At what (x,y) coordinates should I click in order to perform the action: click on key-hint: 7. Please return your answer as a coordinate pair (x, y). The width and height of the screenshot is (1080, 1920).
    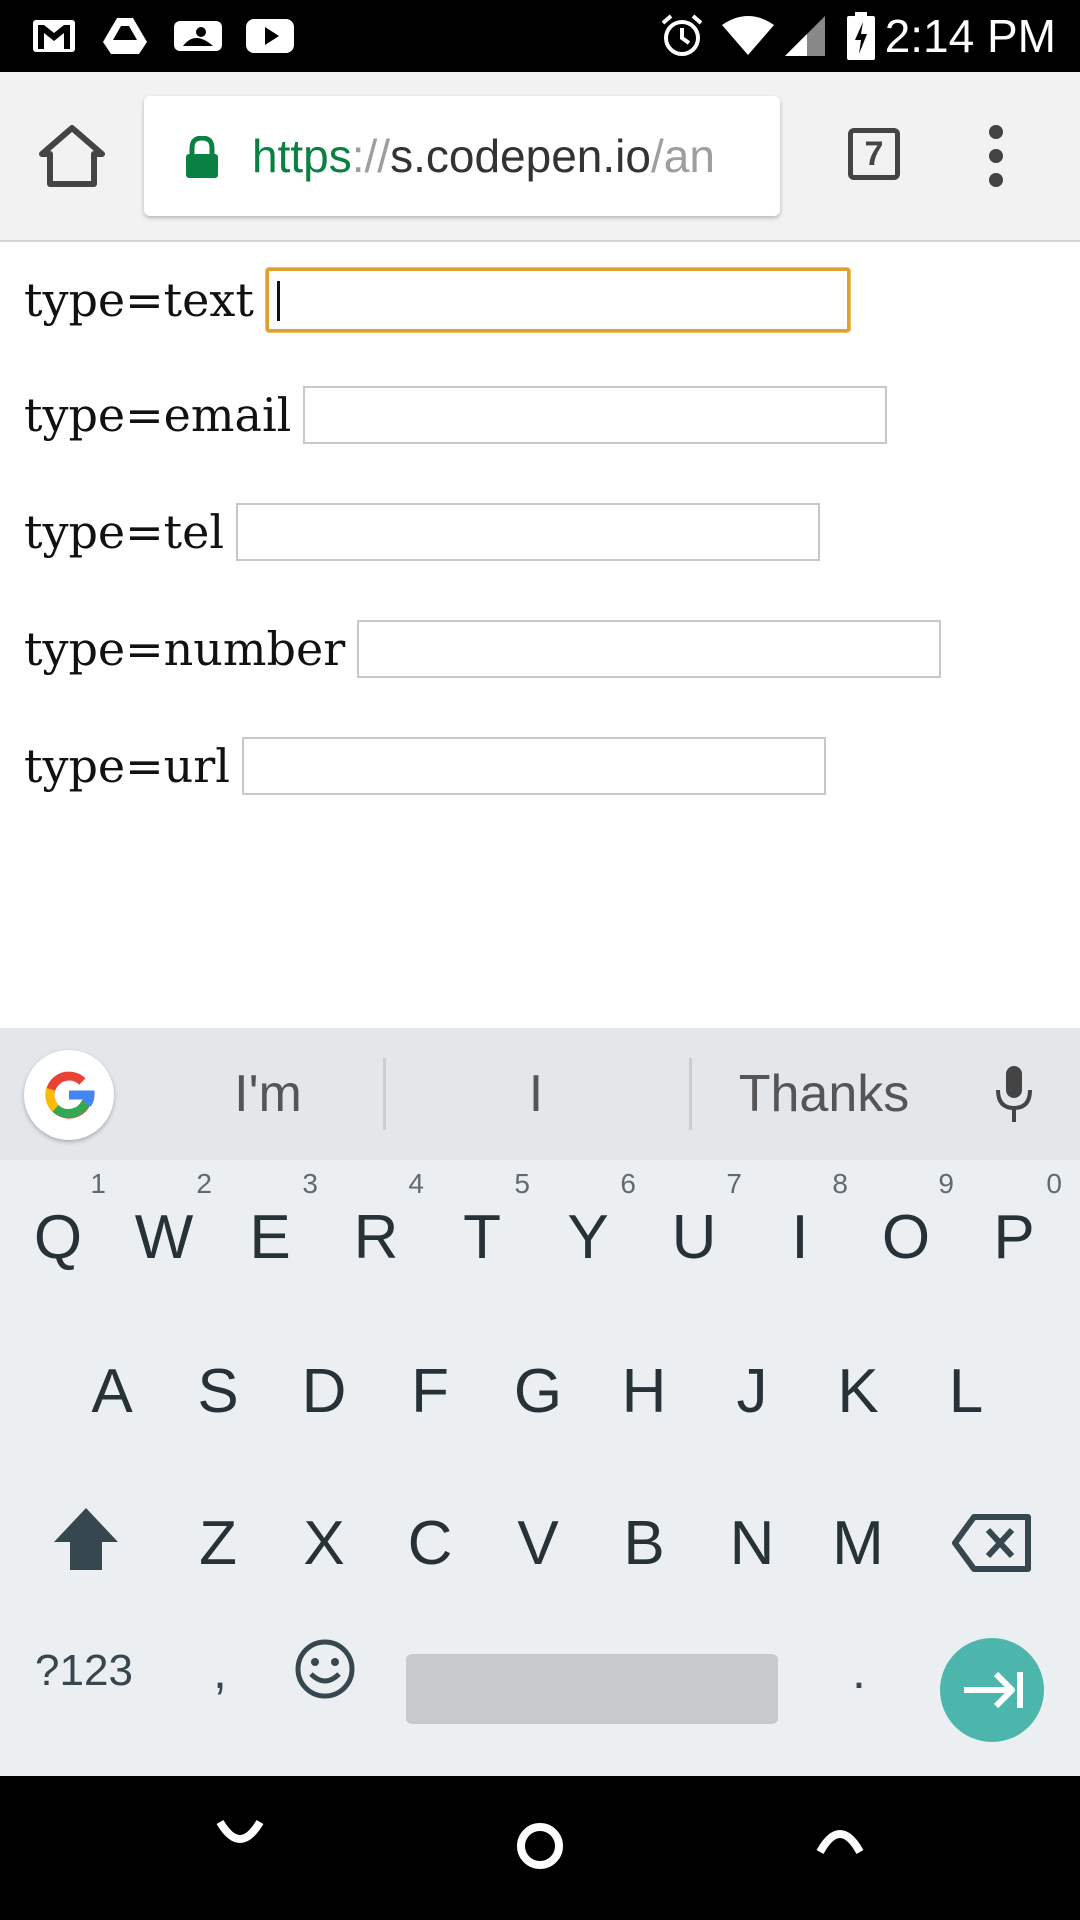
    Looking at the image, I should click on (734, 1183).